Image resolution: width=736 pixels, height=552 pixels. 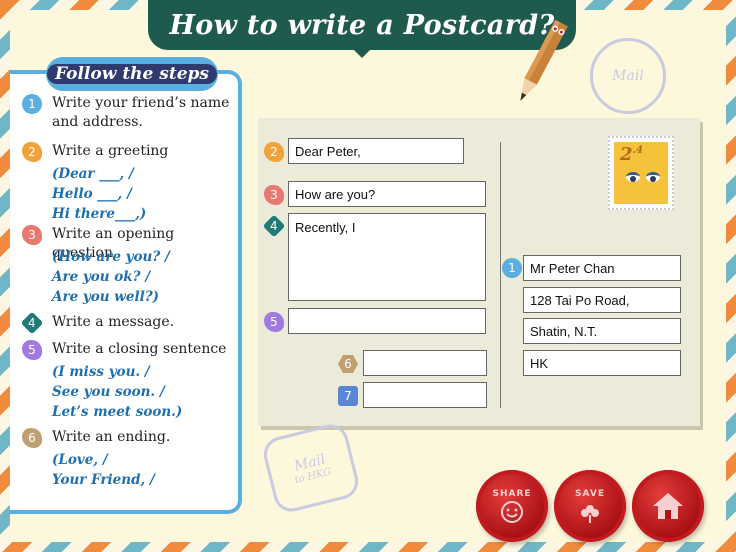 What do you see at coordinates (142, 470) in the screenshot?
I see `step-6-examples: (Love, / Your Friend, /` at bounding box center [142, 470].